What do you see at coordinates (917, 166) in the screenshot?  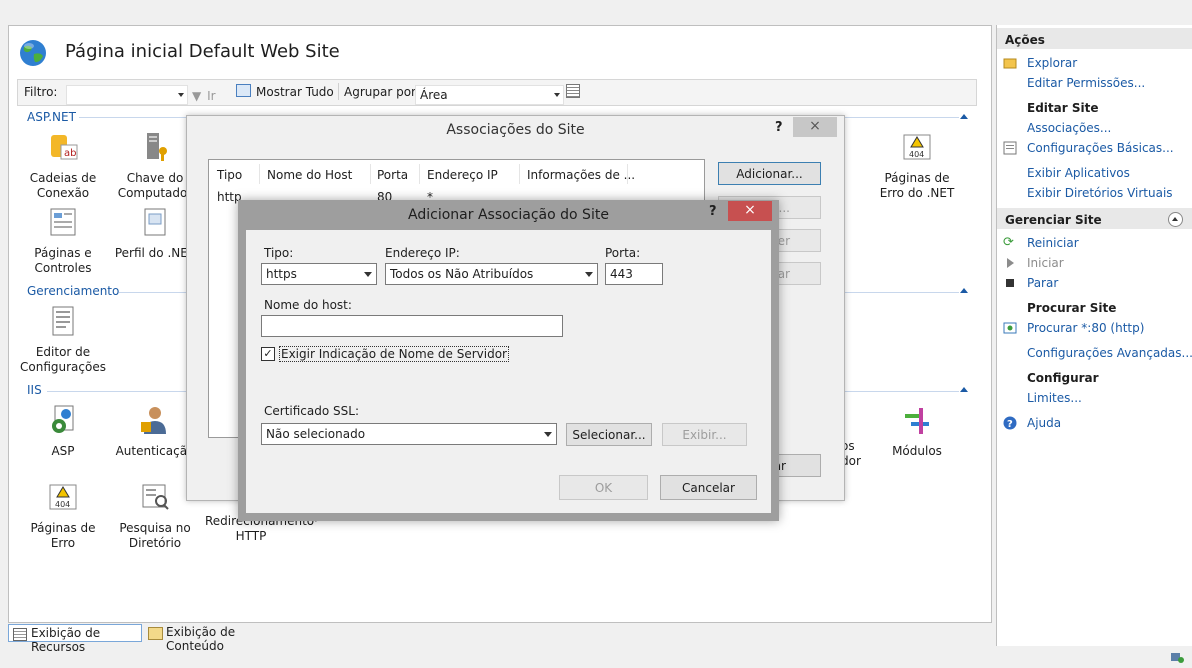 I see `feature-net-error-pages: 404 Páginas de Erro do .NET` at bounding box center [917, 166].